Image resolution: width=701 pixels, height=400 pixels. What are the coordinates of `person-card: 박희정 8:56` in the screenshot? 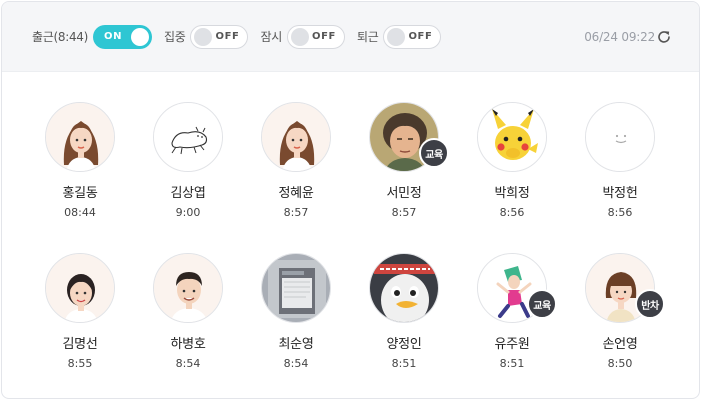 It's located at (512, 160).